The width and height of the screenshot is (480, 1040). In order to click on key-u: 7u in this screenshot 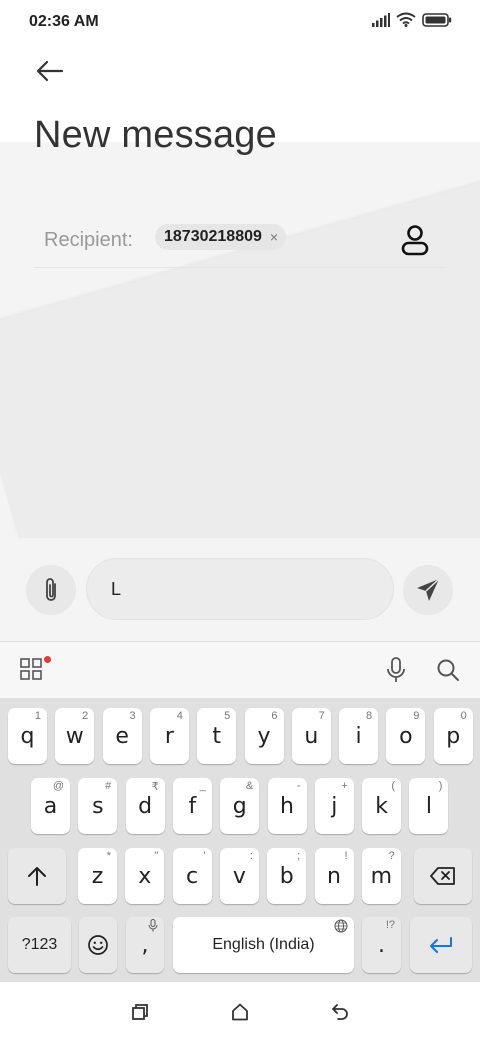, I will do `click(311, 736)`.